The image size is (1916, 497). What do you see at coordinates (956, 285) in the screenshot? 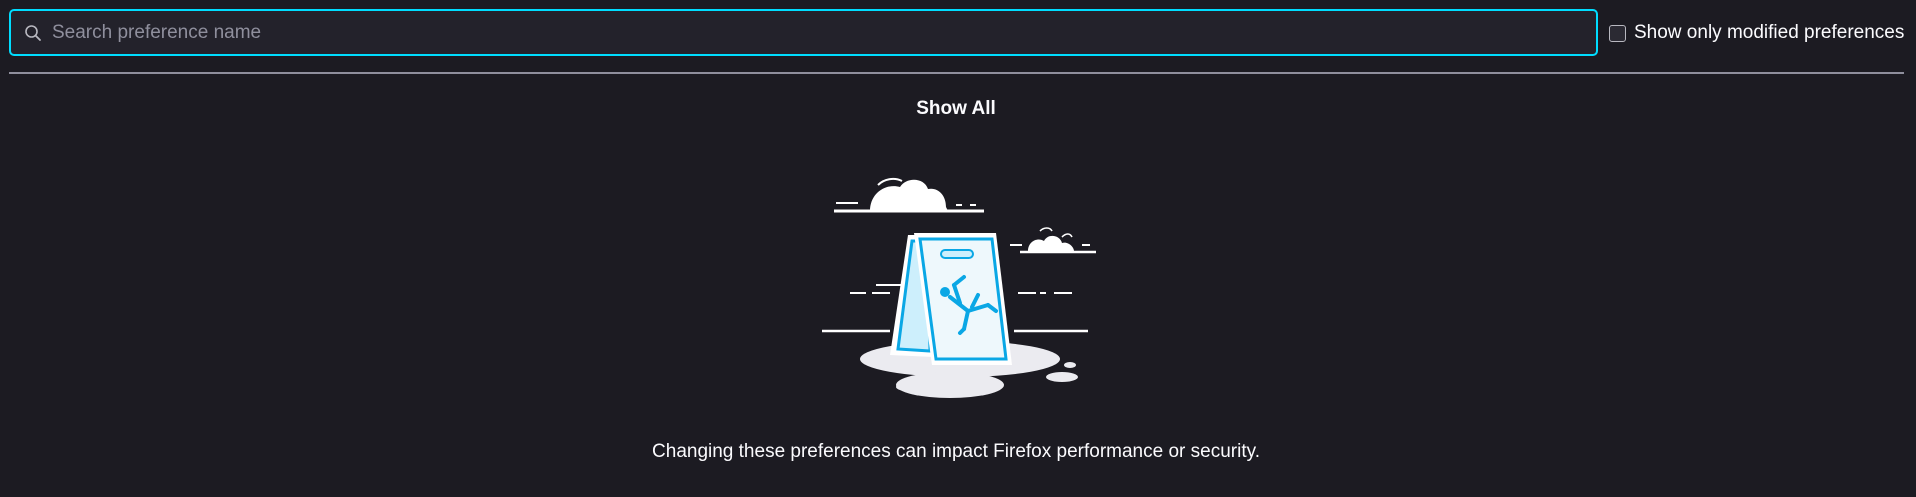
I see `caution-sign-illustration` at bounding box center [956, 285].